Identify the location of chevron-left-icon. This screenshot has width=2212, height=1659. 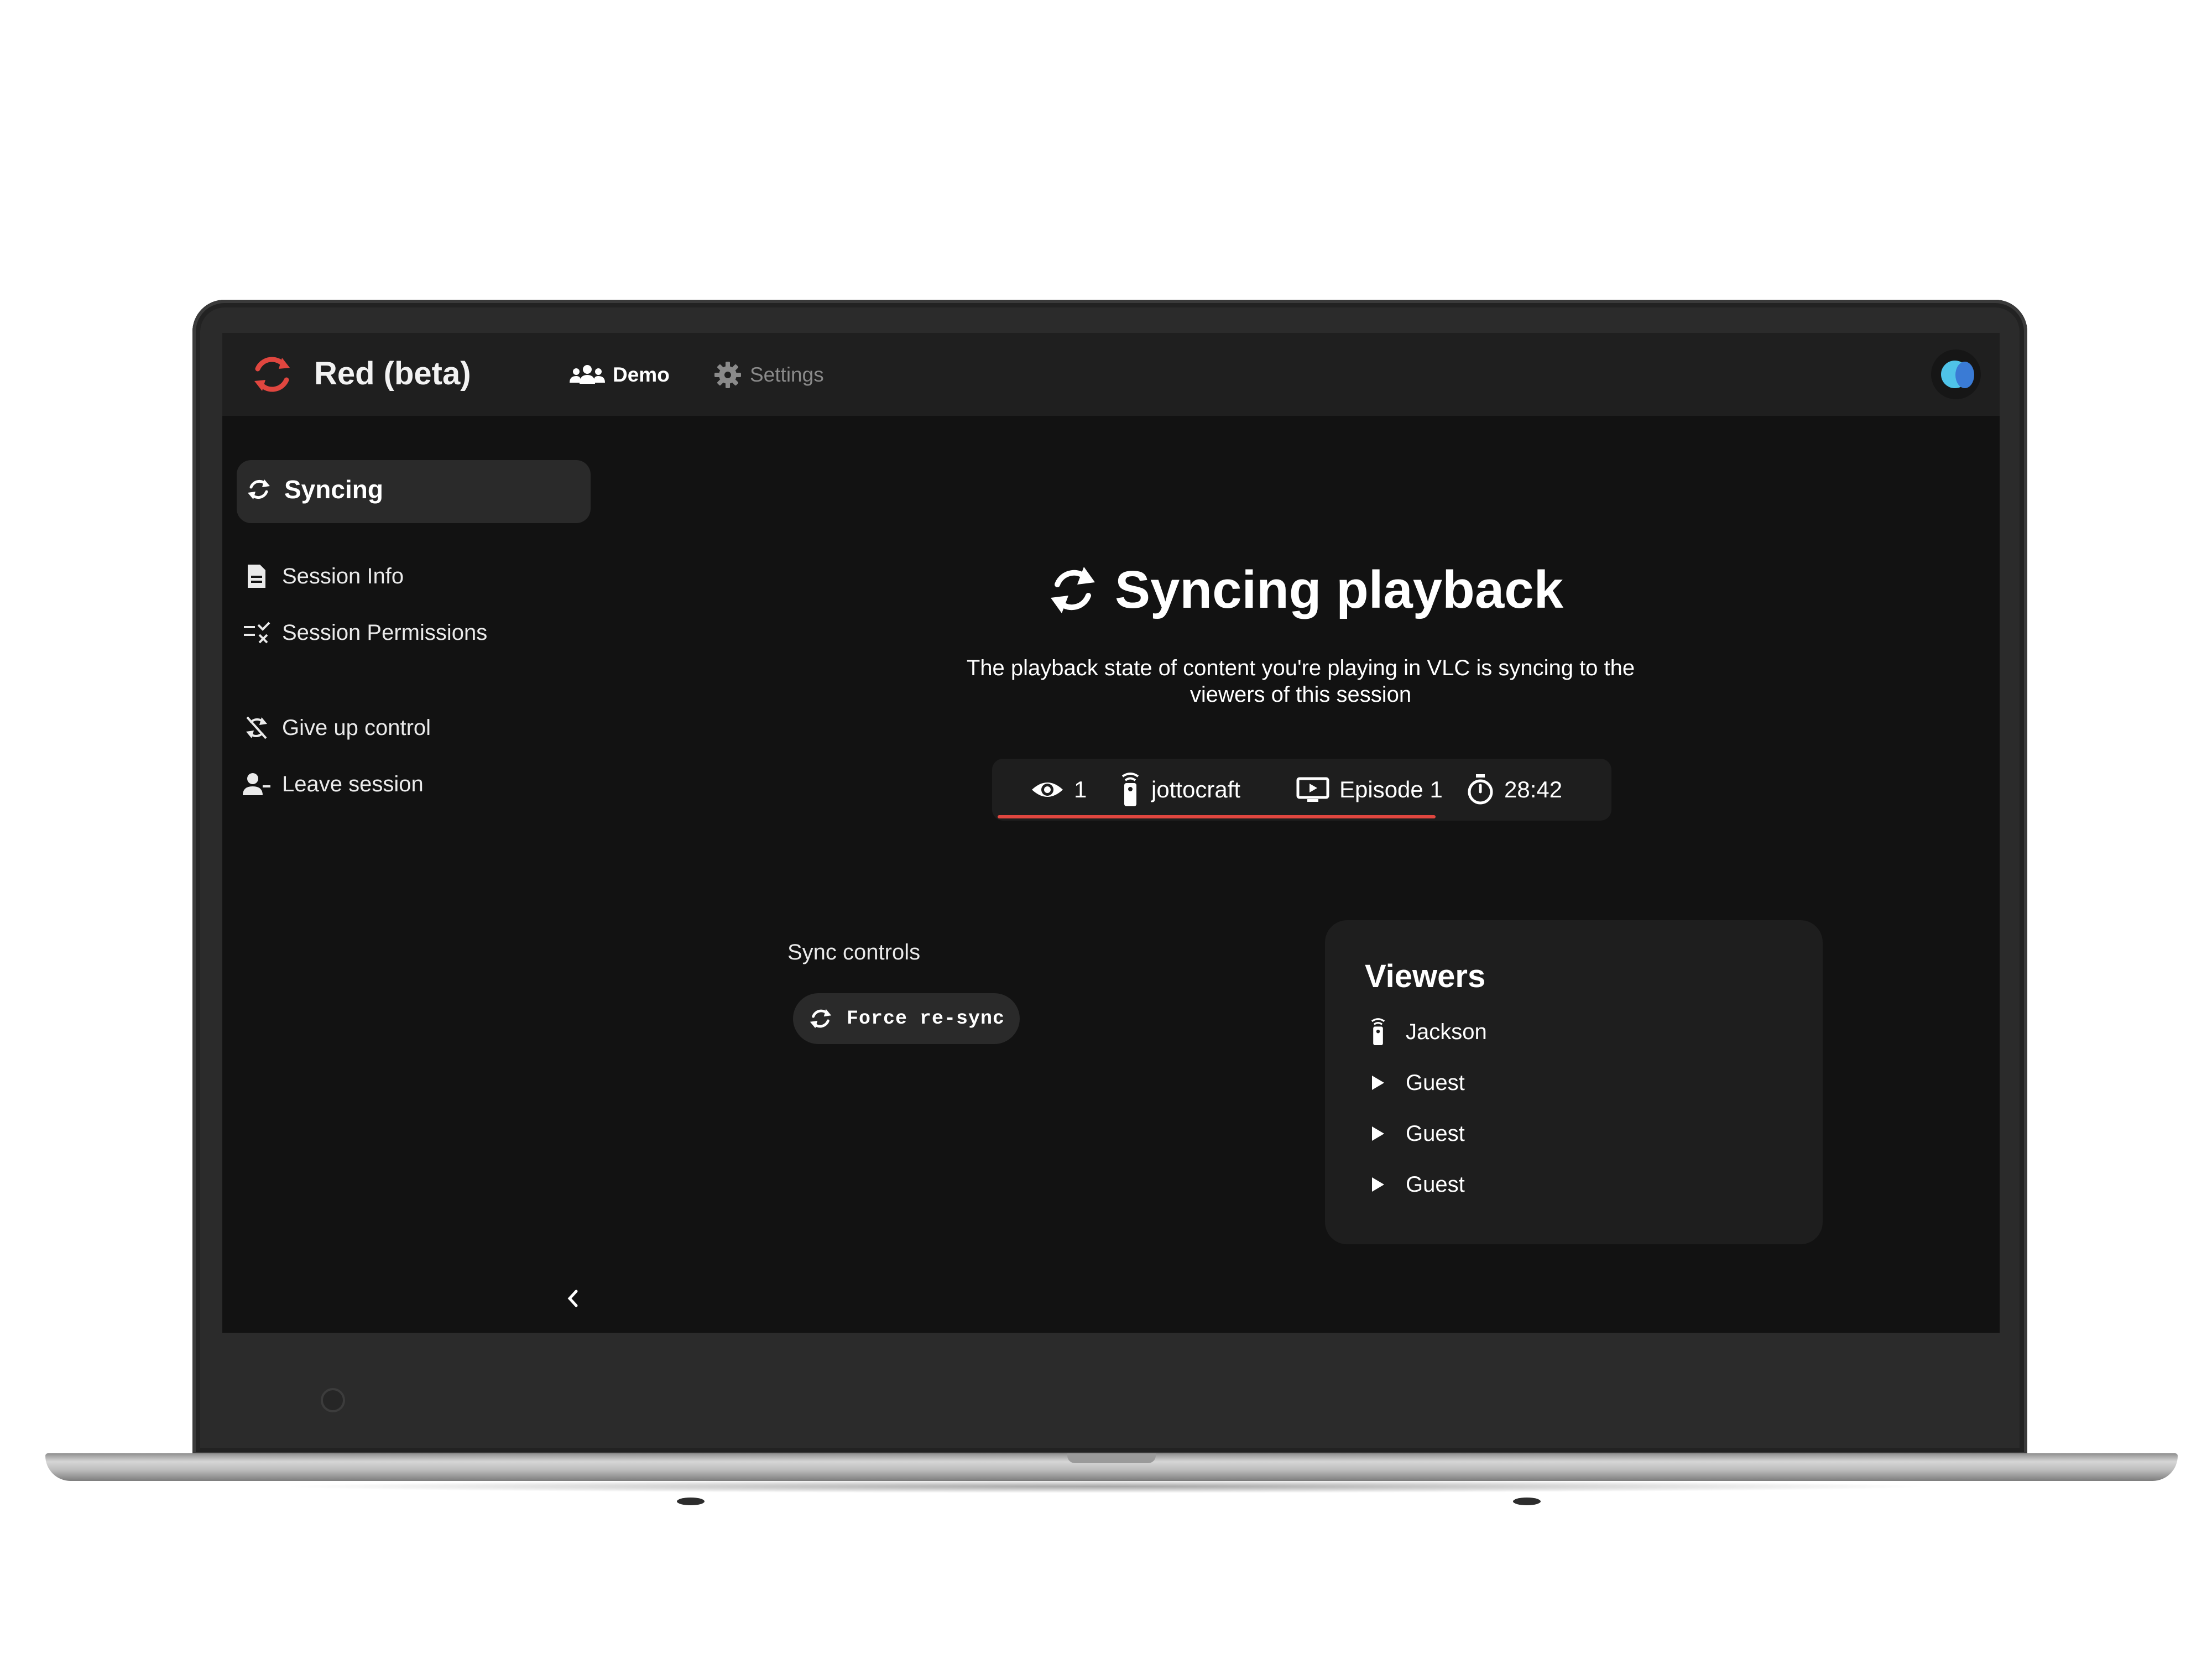
(572, 1299).